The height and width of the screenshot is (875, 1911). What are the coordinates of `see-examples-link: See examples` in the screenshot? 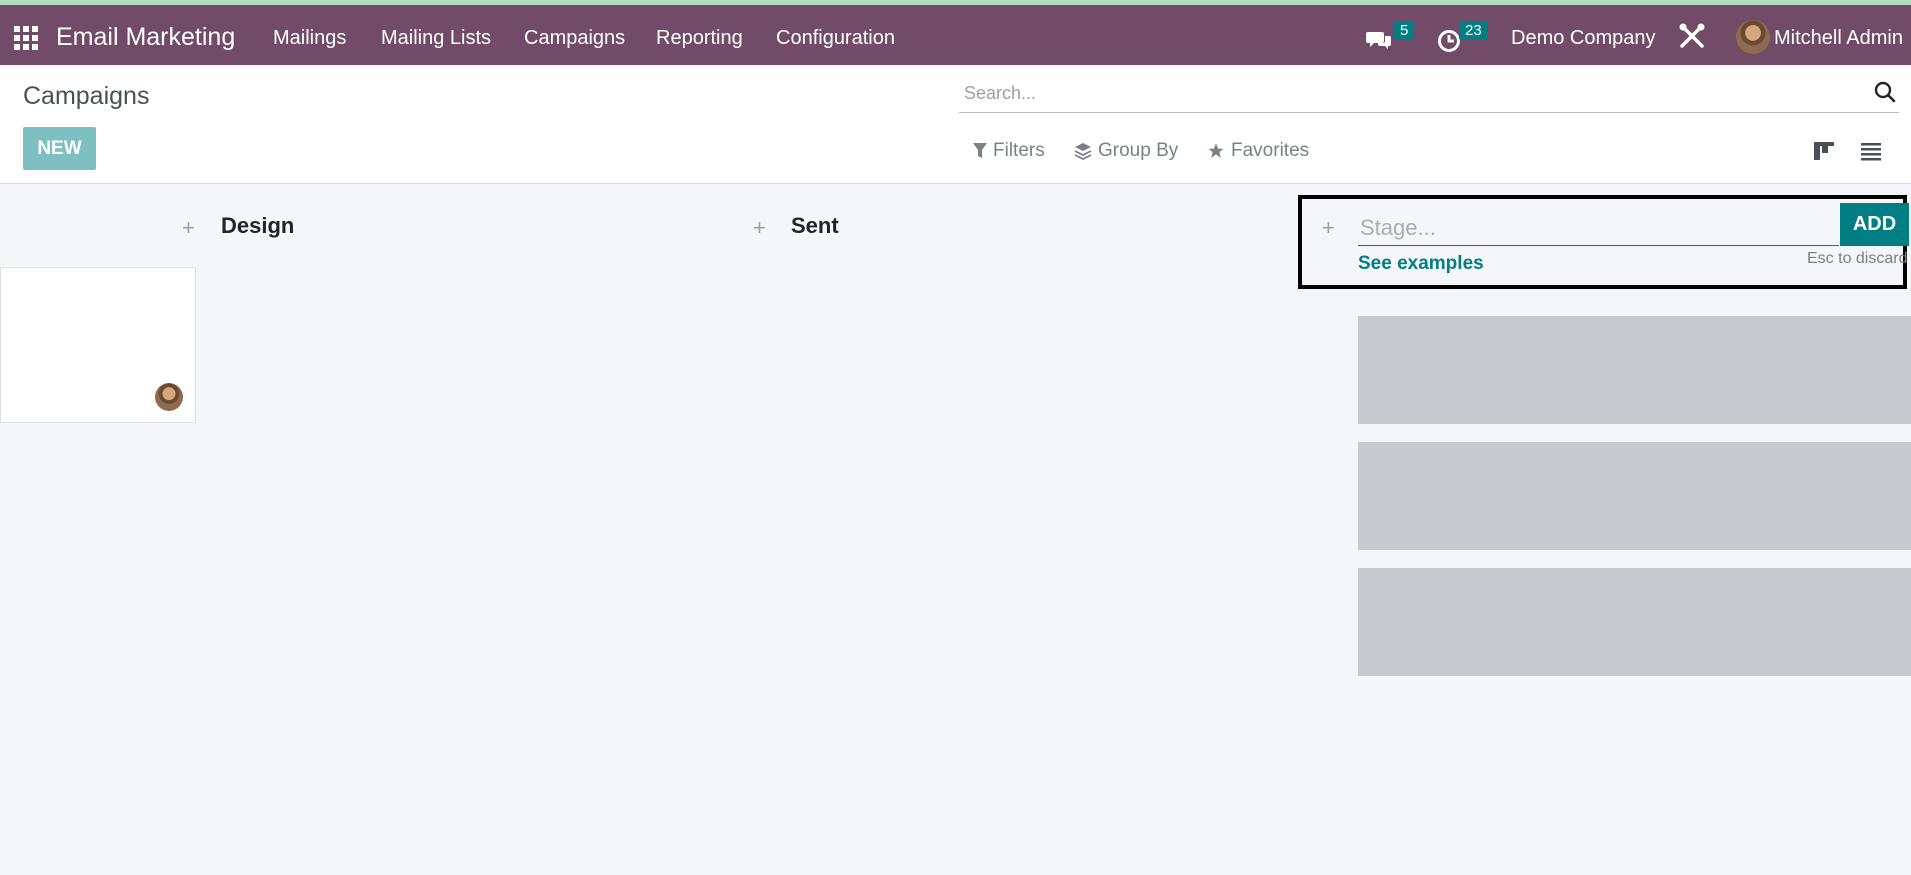 It's located at (1421, 264).